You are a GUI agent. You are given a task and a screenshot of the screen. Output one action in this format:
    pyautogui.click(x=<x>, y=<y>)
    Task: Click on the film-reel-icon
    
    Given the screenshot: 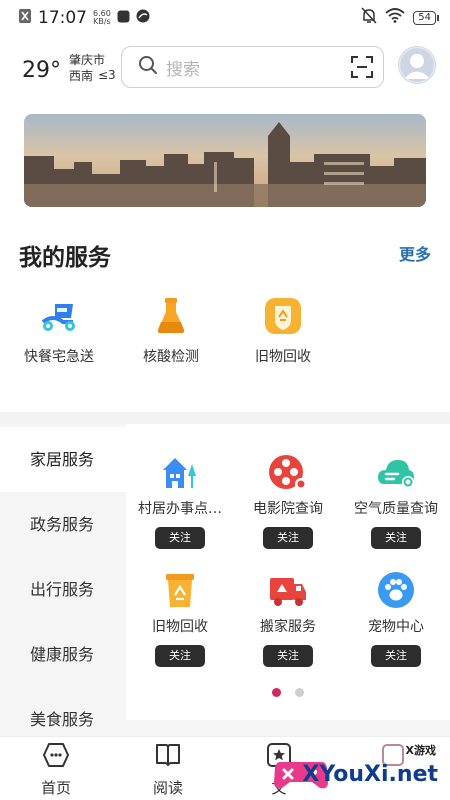 What is the action you would take?
    pyautogui.click(x=288, y=472)
    